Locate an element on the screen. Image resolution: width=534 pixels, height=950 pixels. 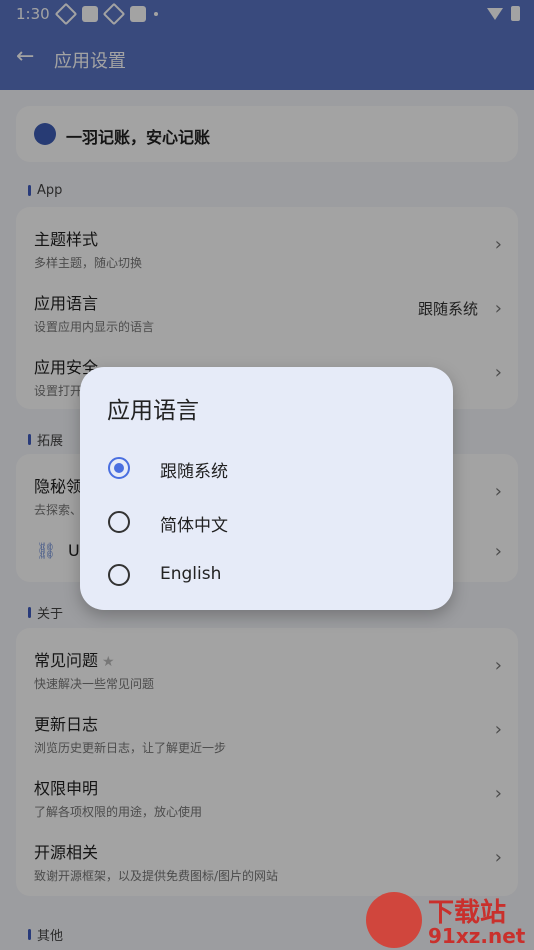
language-option-simplified-chinese: 简体中文 is located at coordinates (266, 522).